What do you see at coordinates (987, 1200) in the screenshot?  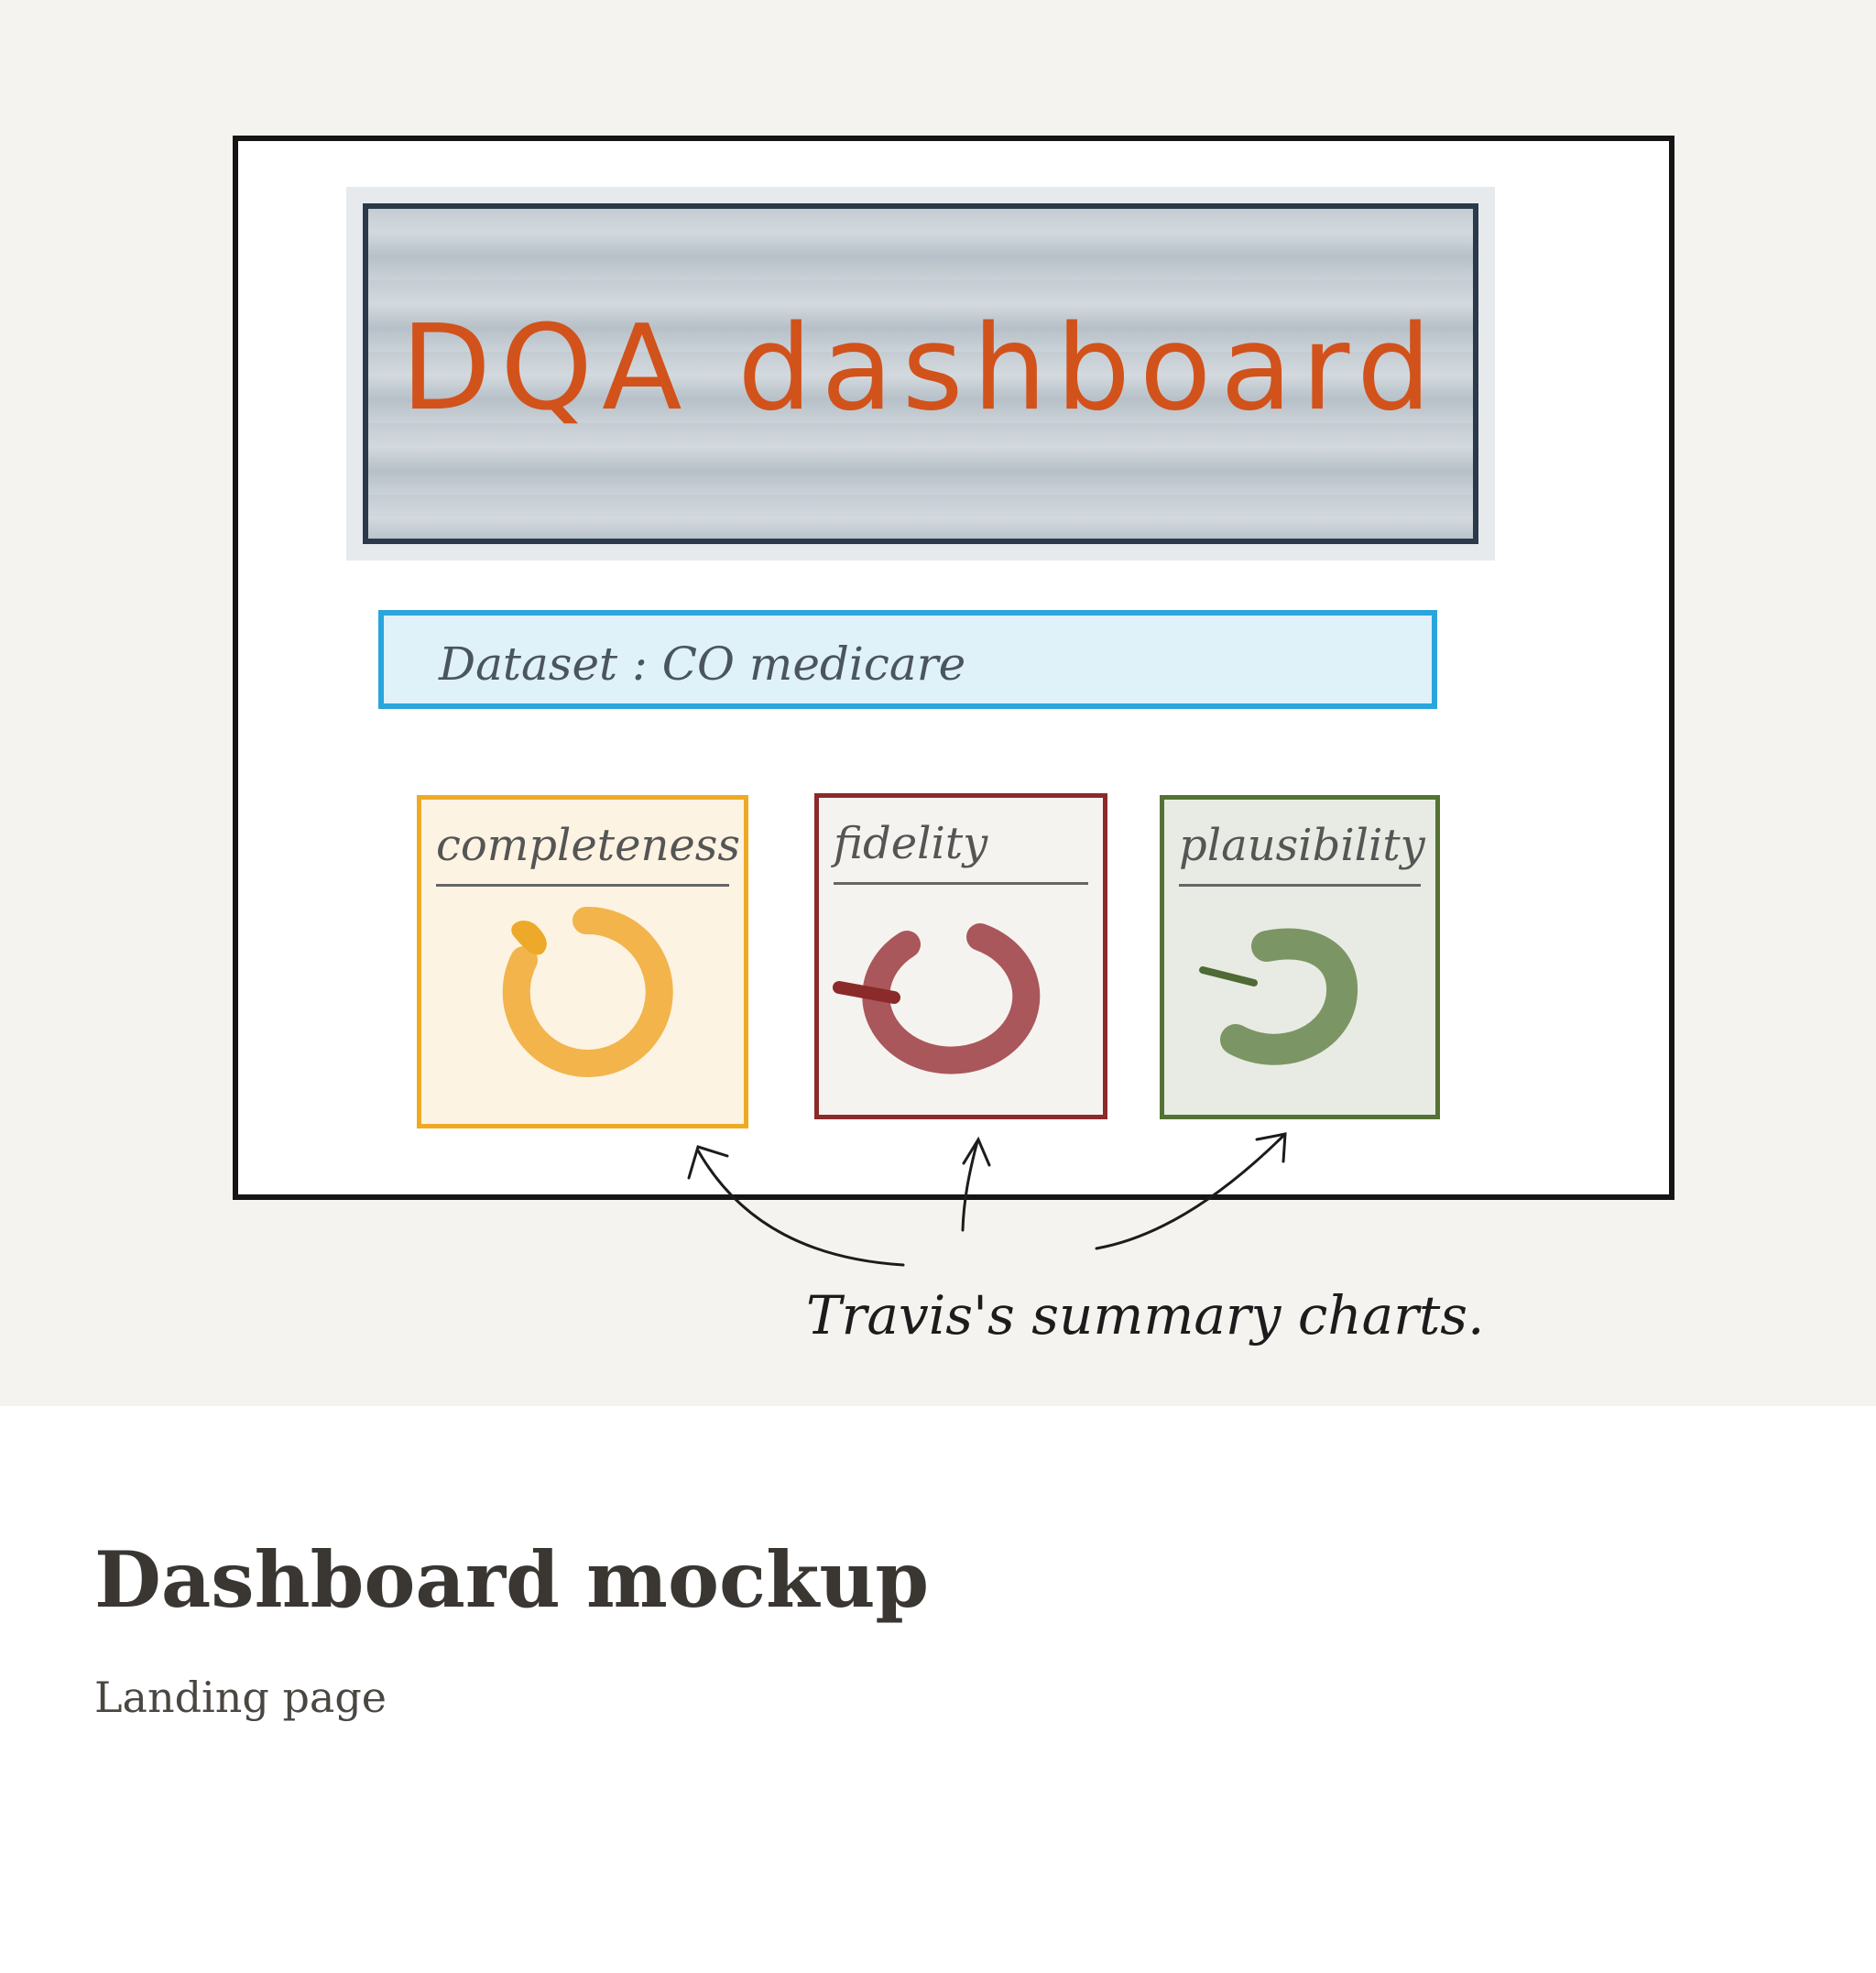 I see `annotation-arrows` at bounding box center [987, 1200].